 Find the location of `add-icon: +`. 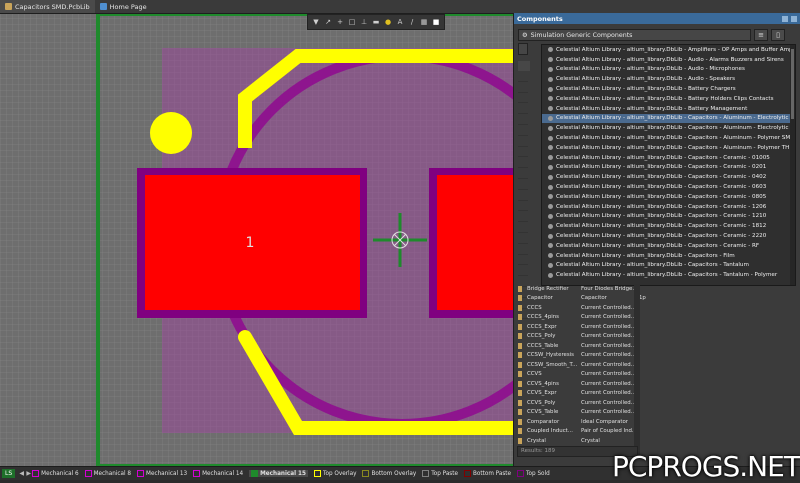

add-icon: + is located at coordinates (340, 22).